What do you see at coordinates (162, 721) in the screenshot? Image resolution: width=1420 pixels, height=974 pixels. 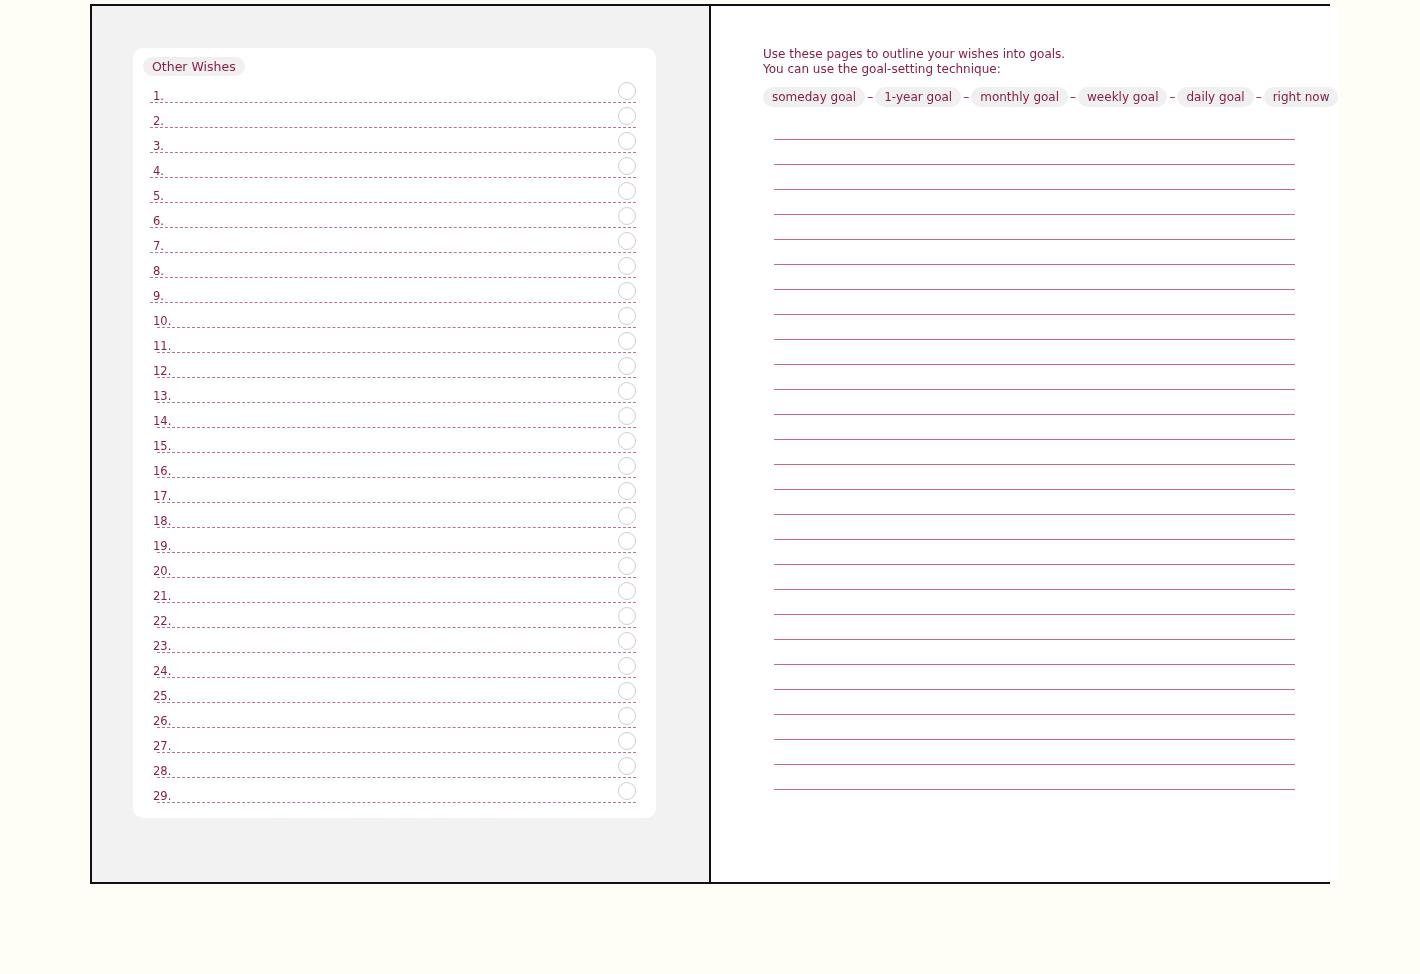 I see `wish-number: 26.` at bounding box center [162, 721].